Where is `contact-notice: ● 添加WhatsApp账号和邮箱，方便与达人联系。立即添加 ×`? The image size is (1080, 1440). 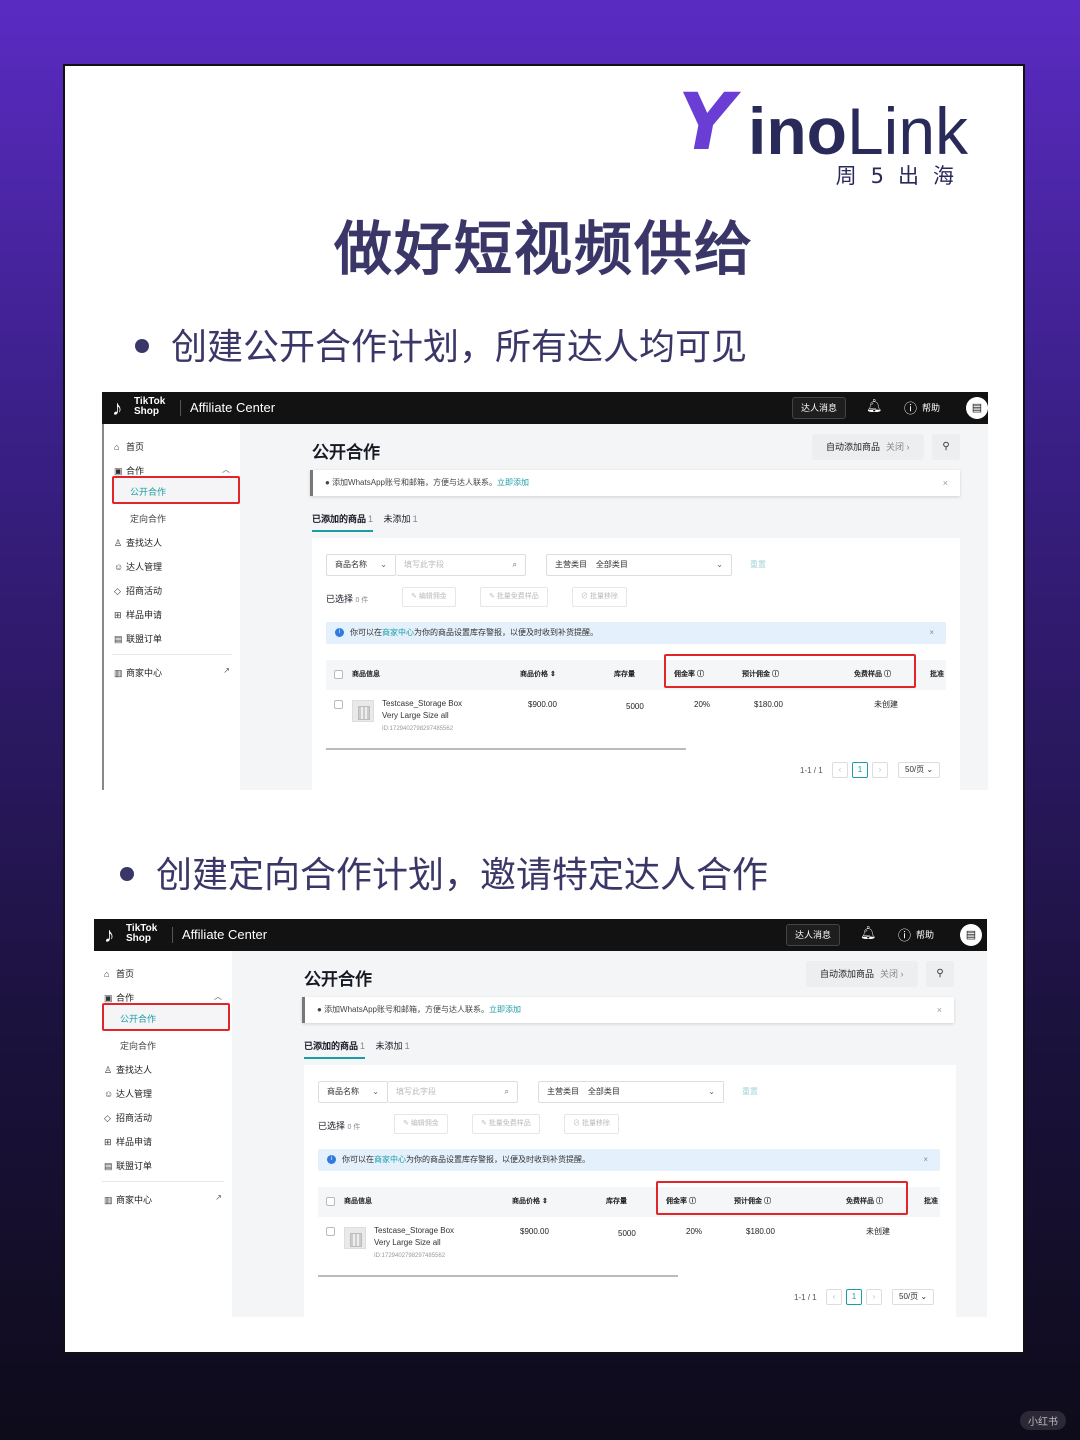 contact-notice: ● 添加WhatsApp账号和邮箱，方便与达人联系。立即添加 × is located at coordinates (628, 1010).